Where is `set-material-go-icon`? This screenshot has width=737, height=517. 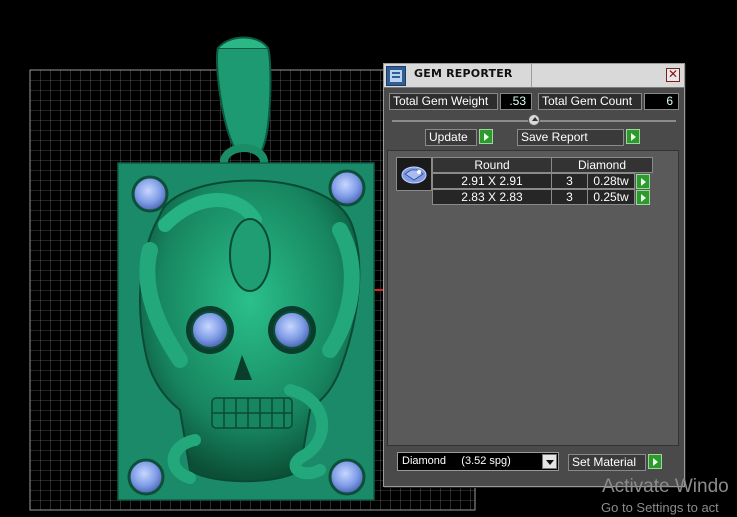
set-material-go-icon is located at coordinates (655, 461).